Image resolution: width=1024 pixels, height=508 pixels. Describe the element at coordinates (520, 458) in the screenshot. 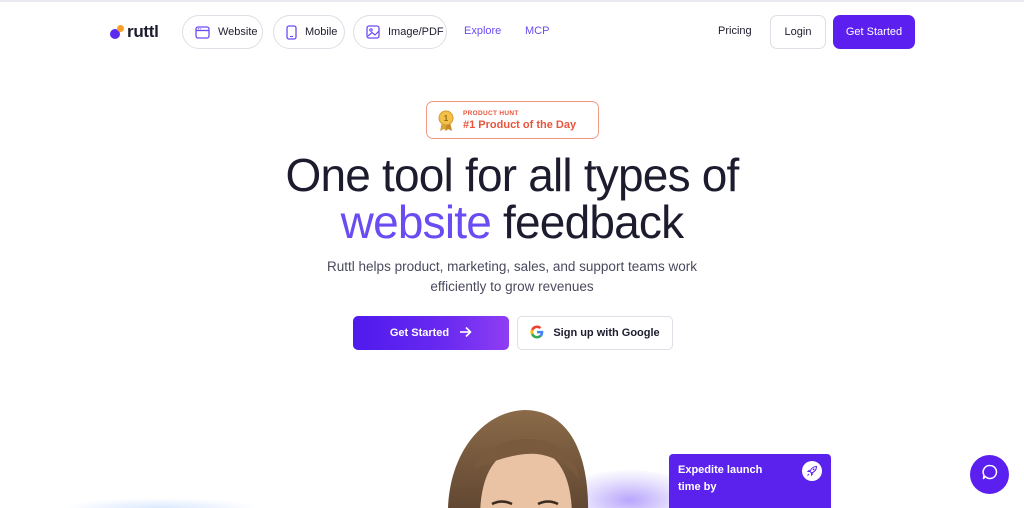

I see `hero-person-image` at that location.